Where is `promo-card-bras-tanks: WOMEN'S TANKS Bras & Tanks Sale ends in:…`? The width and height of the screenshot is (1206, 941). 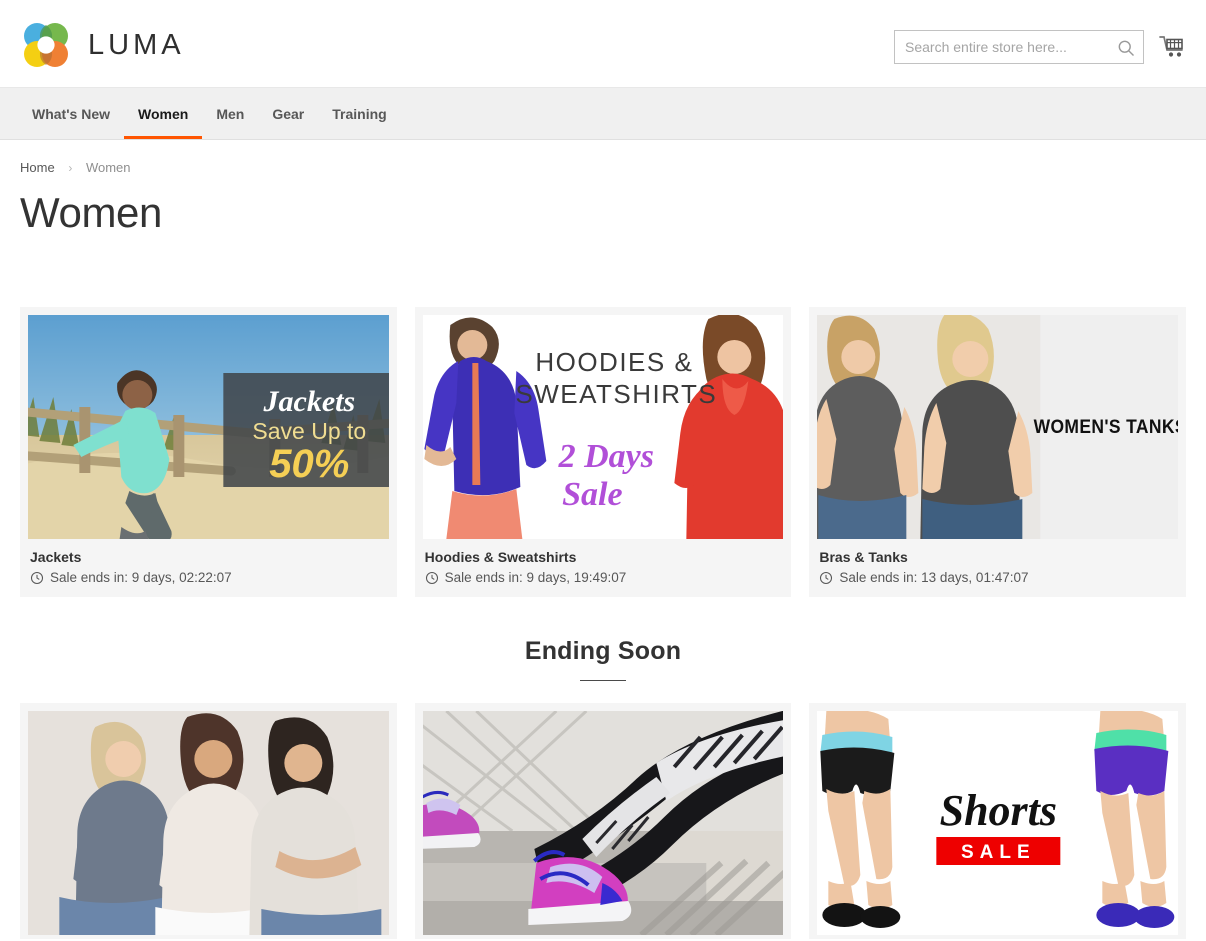
promo-card-bras-tanks: WOMEN'S TANKS Bras & Tanks Sale ends in:… is located at coordinates (998, 452).